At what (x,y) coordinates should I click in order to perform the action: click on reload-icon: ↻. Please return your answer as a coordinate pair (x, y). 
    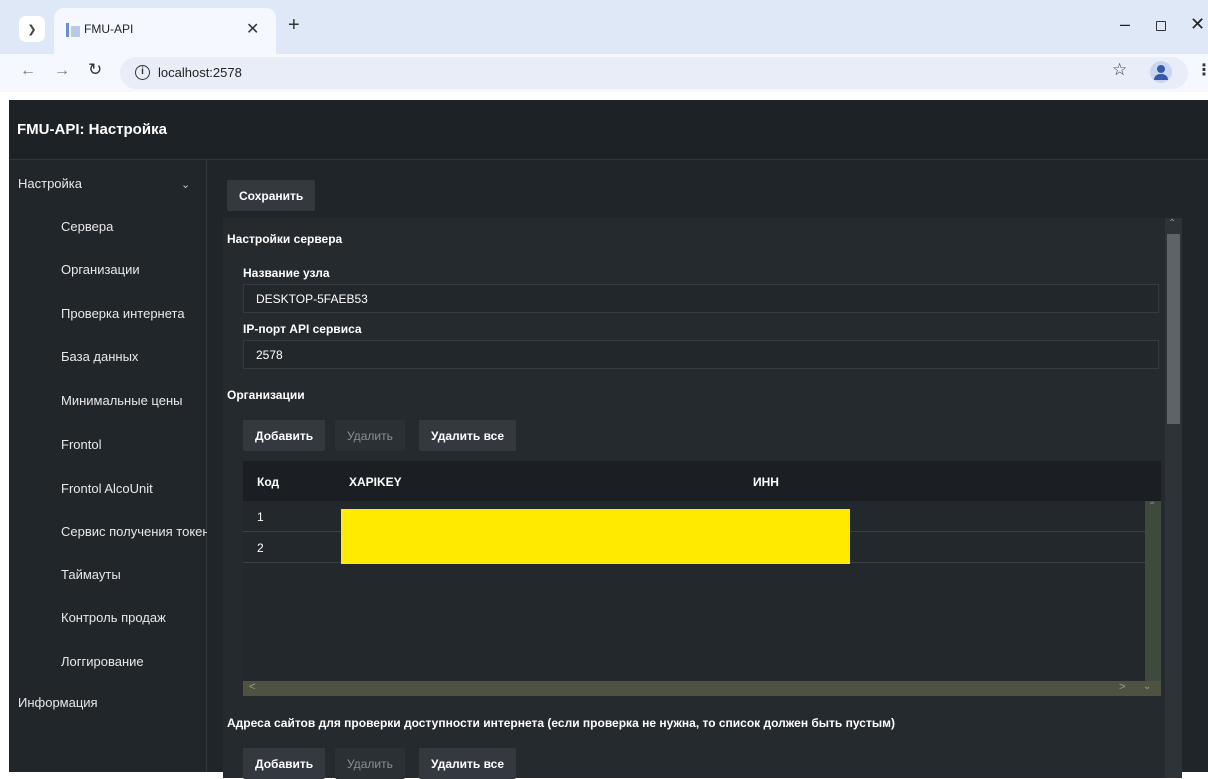
    Looking at the image, I should click on (95, 70).